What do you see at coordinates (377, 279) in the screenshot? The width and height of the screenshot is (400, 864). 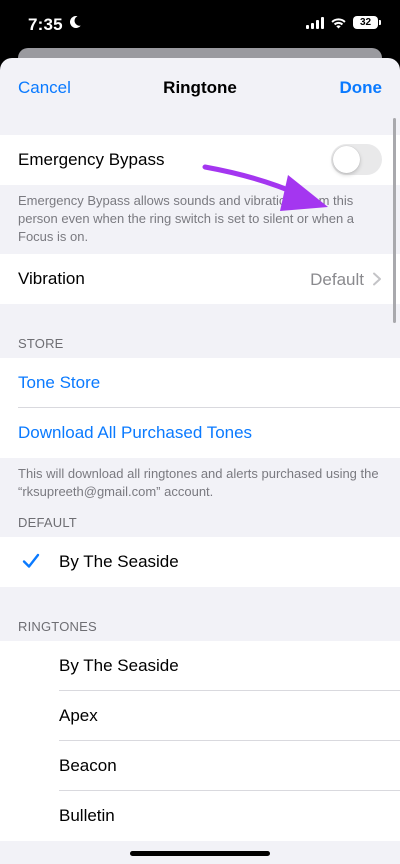 I see `chevron-right-icon` at bounding box center [377, 279].